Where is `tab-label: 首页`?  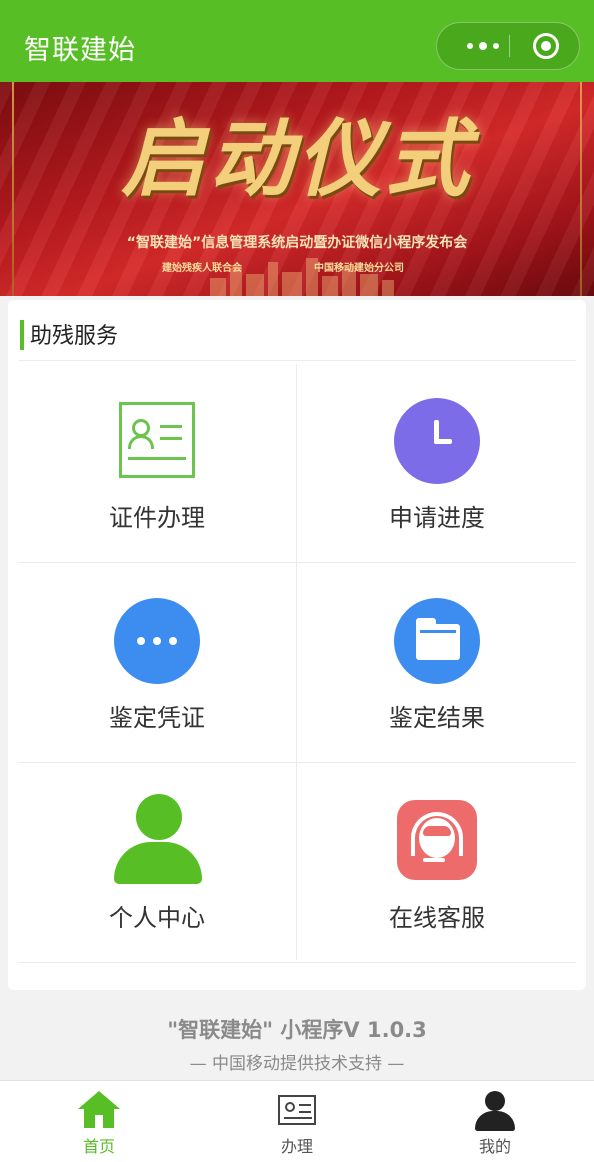
tab-label: 首页 is located at coordinates (98, 1146).